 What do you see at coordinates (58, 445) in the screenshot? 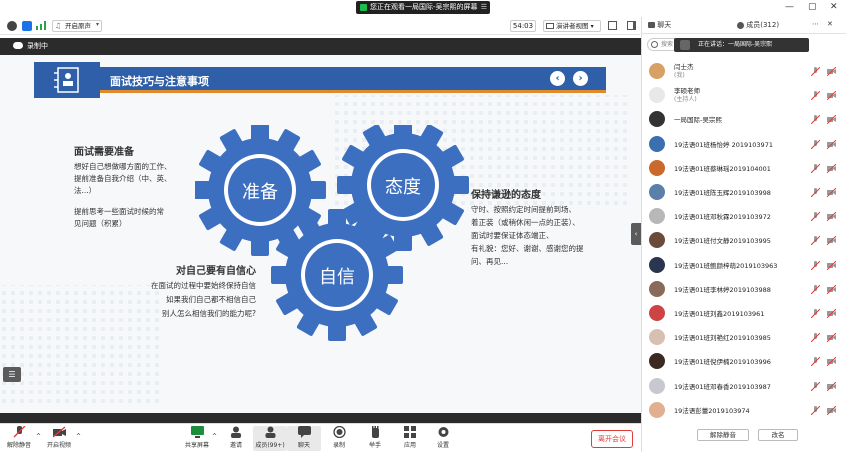
I see `start-video-label: 开启视频` at bounding box center [58, 445].